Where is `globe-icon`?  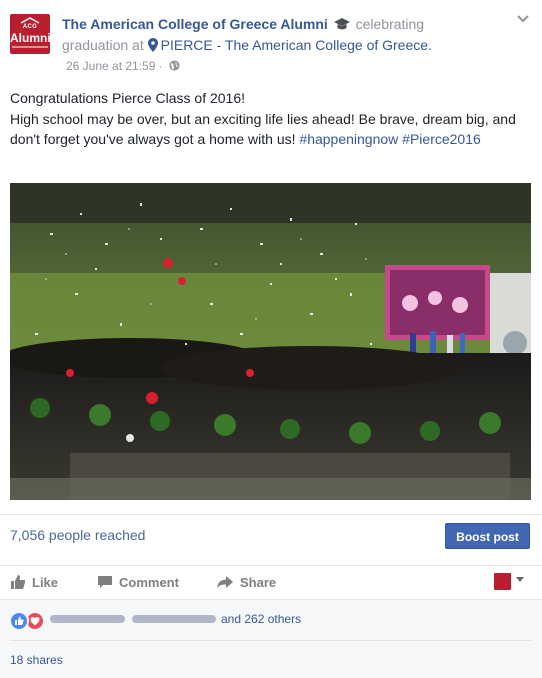
globe-icon is located at coordinates (174, 65).